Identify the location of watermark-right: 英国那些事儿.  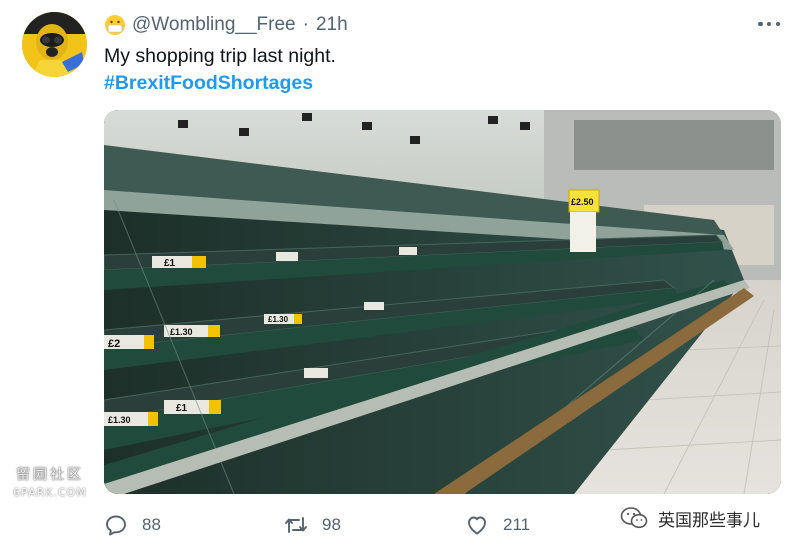
(690, 518).